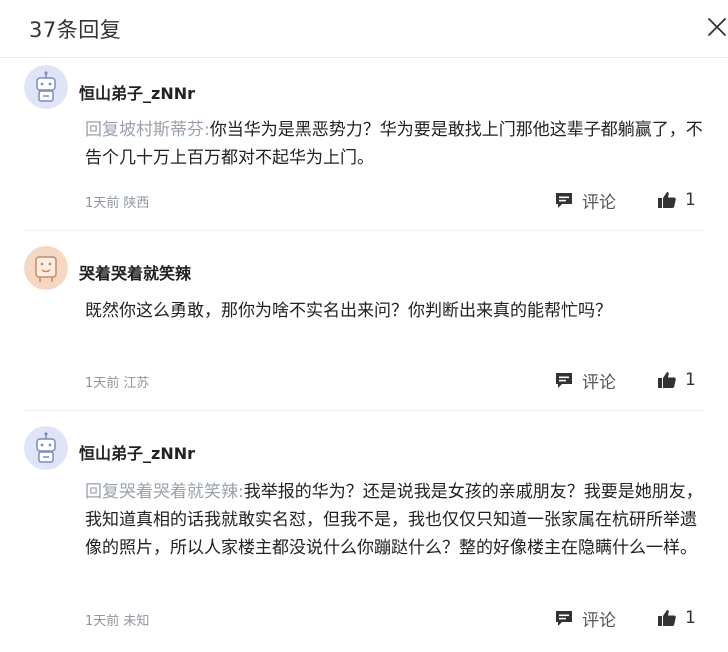  I want to click on username: 哭着哭着就笑辣, so click(135, 272).